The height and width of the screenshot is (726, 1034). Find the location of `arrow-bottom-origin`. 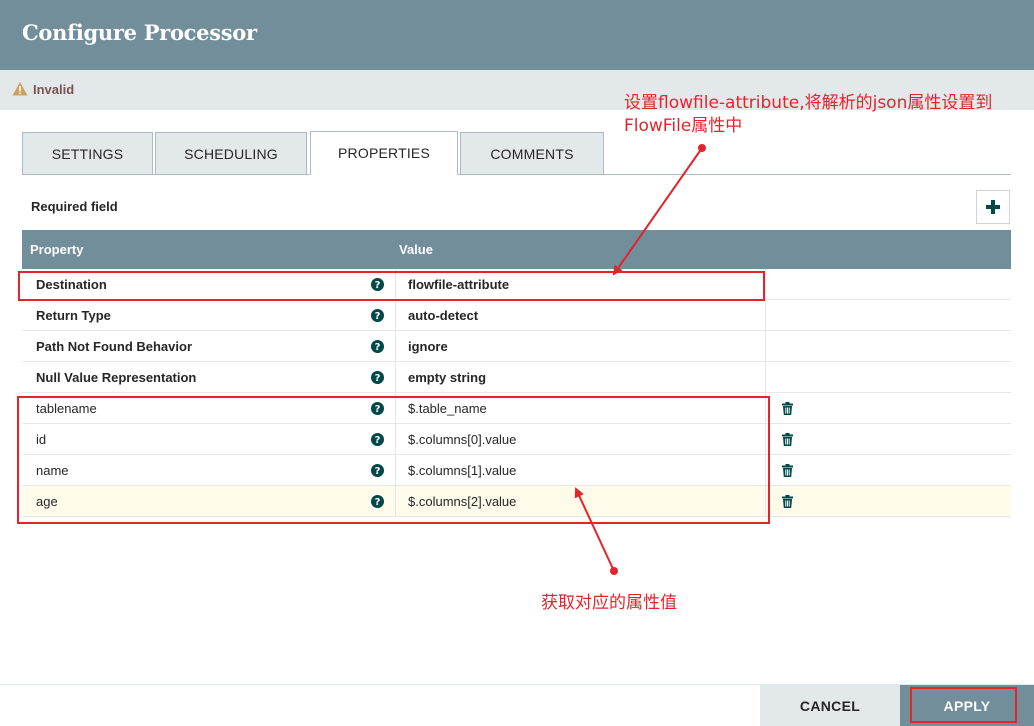

arrow-bottom-origin is located at coordinates (614, 571).